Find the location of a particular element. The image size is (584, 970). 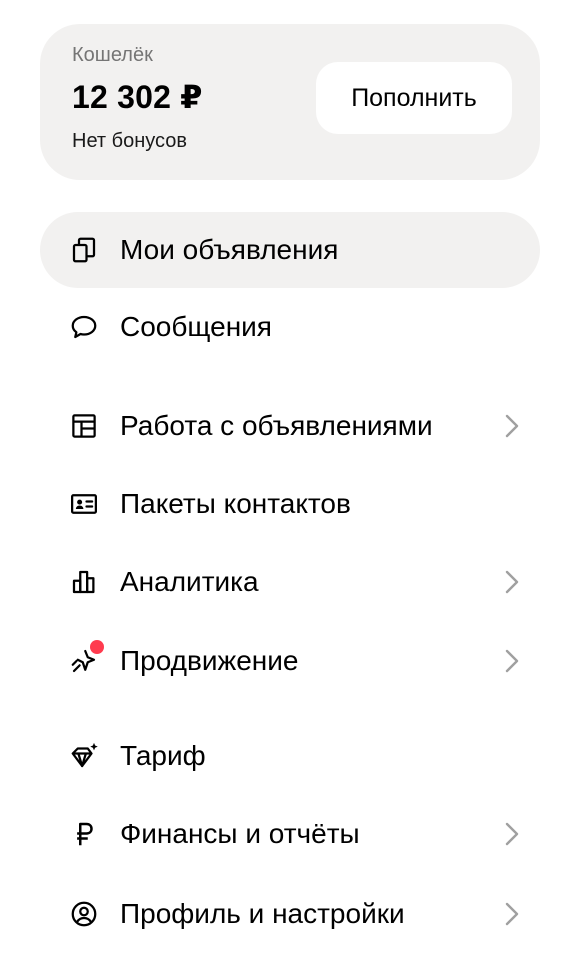

menu-item-promotion: Продвижение is located at coordinates (290, 661).